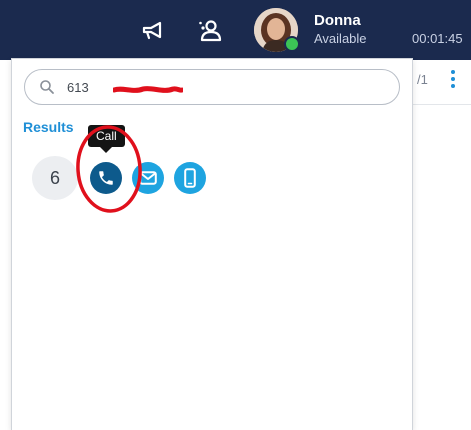  I want to click on search-input, so click(217, 87).